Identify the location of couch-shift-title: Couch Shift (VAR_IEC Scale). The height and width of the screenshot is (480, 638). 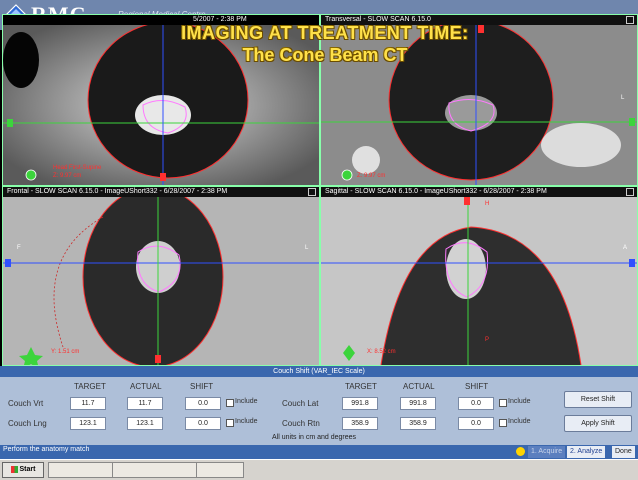
(319, 371).